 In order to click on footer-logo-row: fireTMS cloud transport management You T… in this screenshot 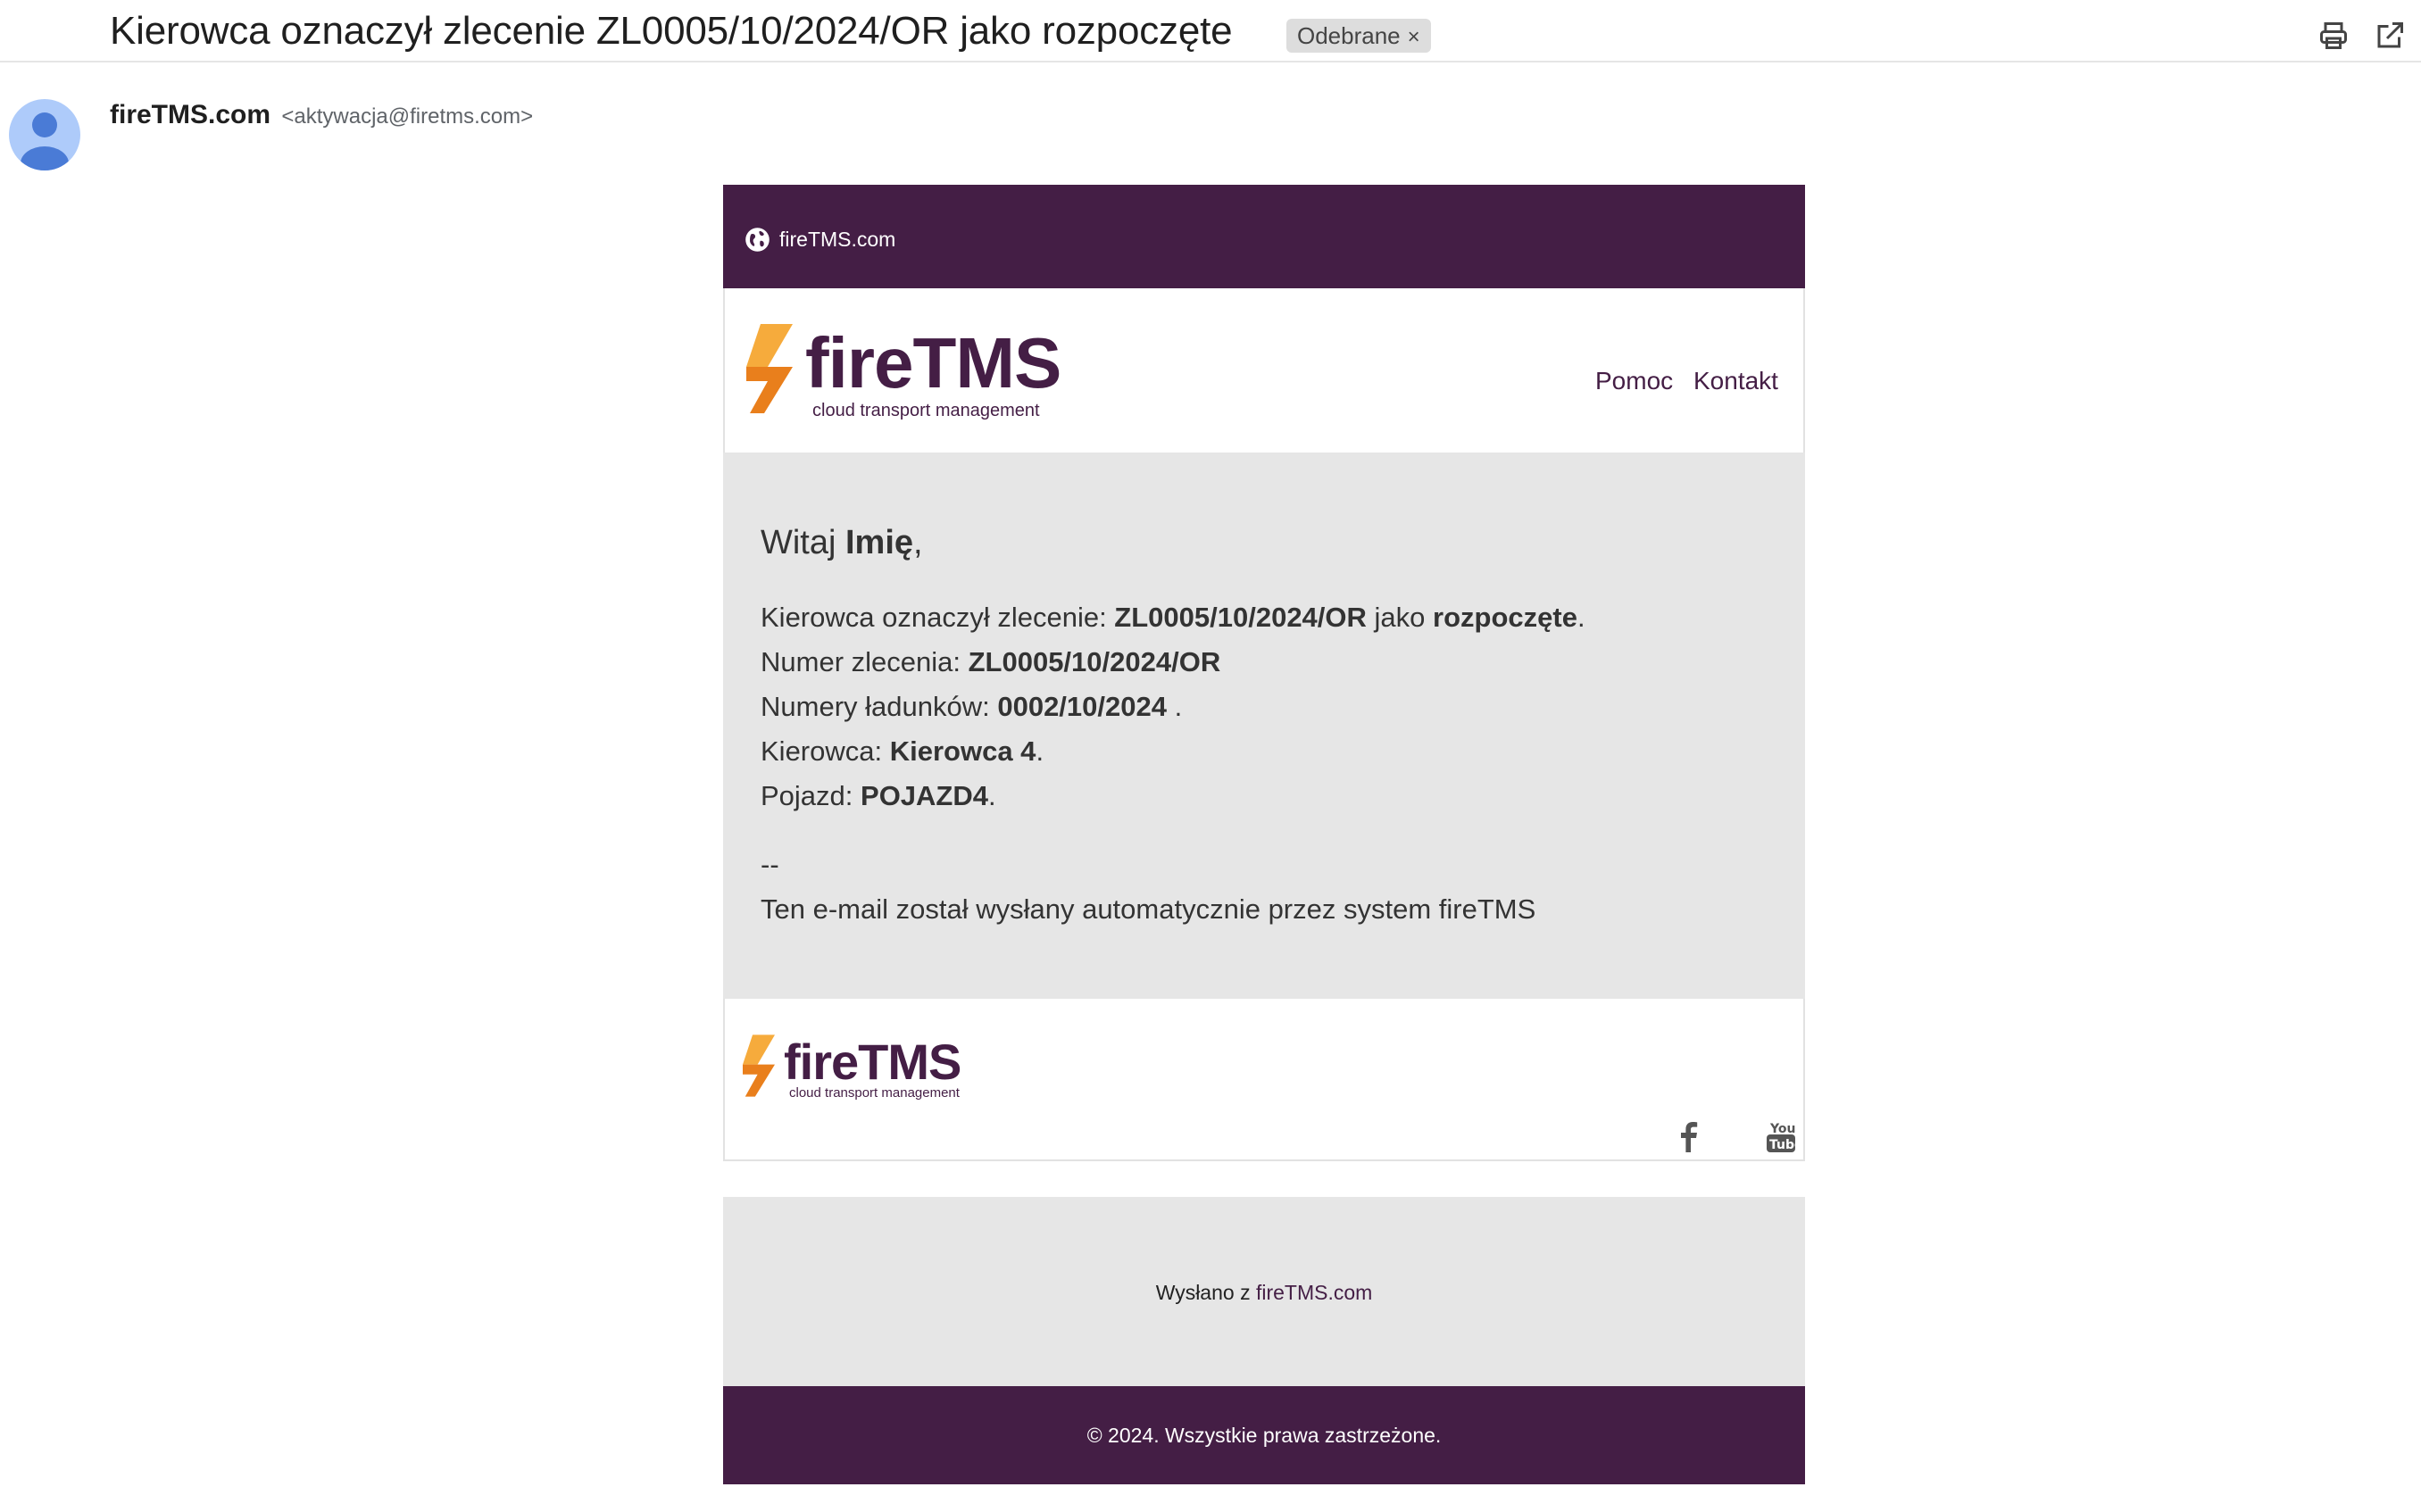, I will do `click(1264, 1080)`.